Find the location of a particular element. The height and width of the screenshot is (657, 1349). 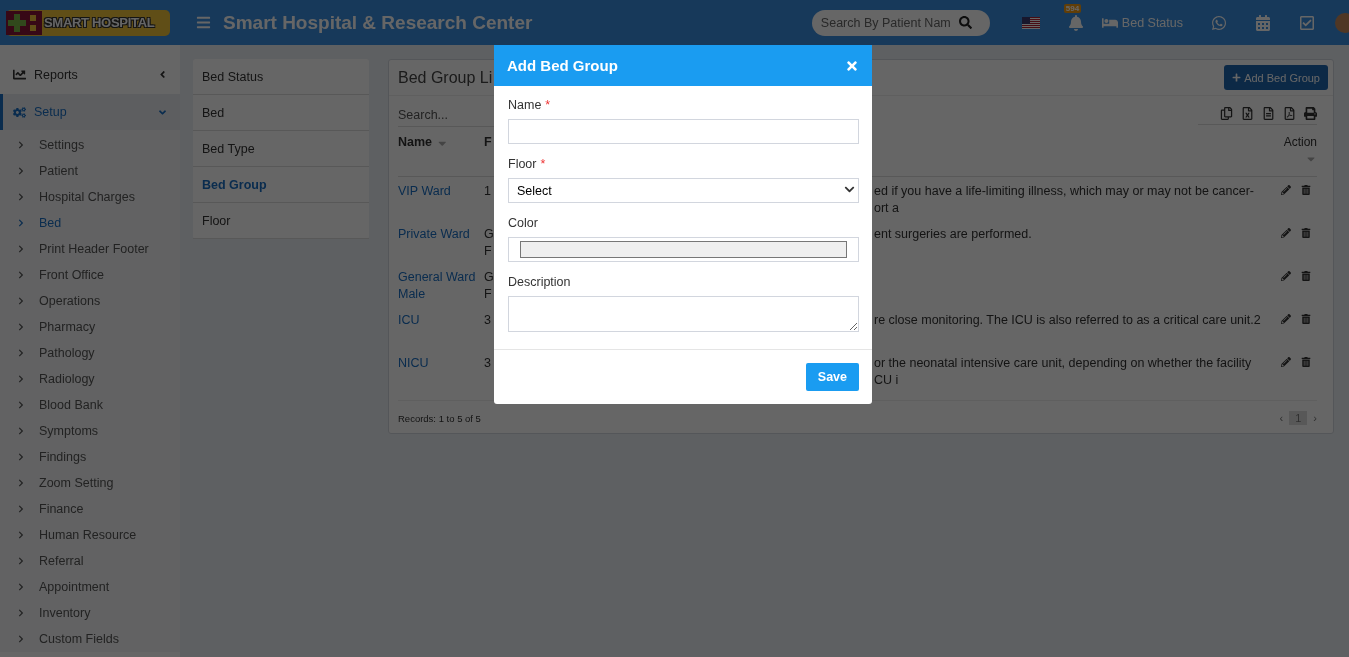

sidebar-item: Appointment is located at coordinates (90, 587).